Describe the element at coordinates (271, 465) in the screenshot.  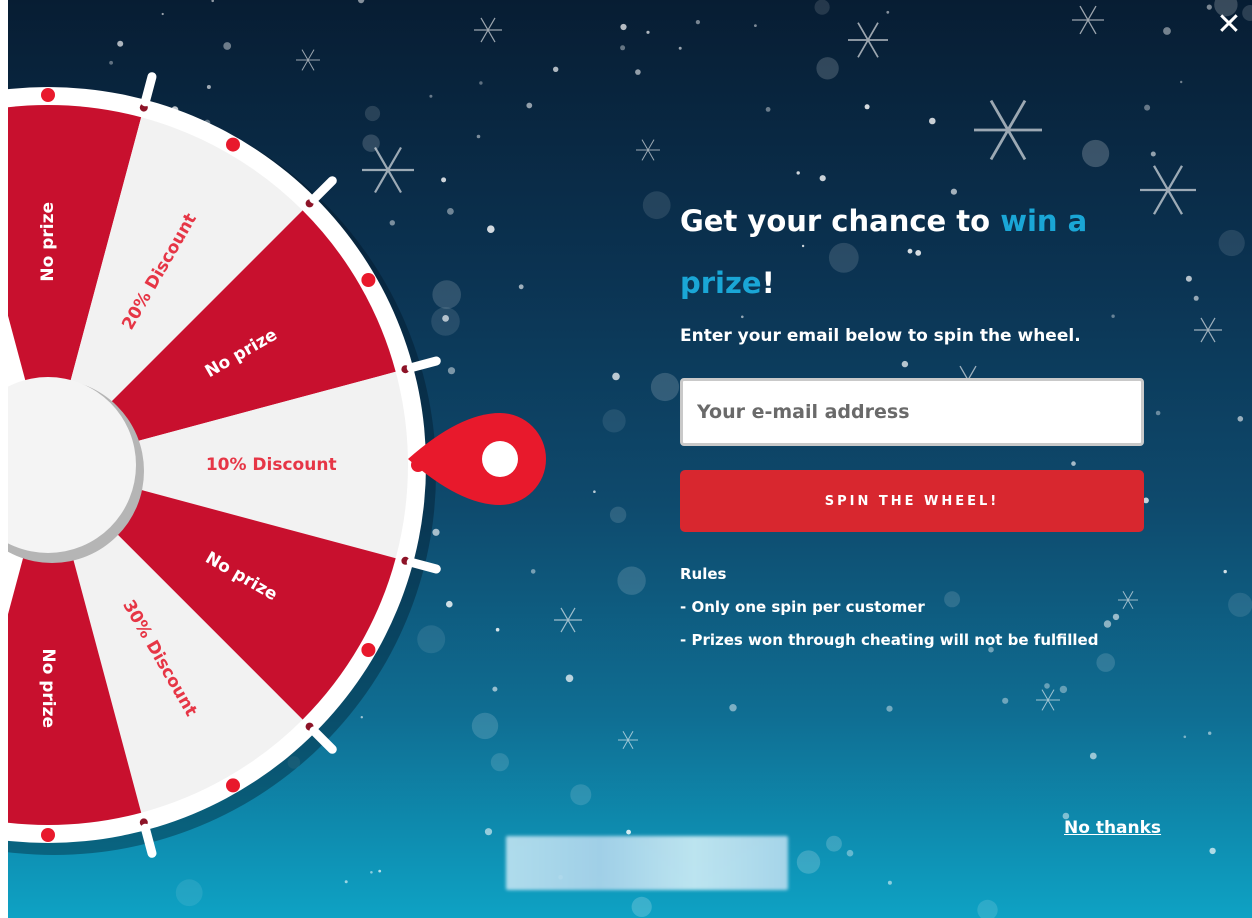
I see `wheel-segment-label: 10% Discount` at that location.